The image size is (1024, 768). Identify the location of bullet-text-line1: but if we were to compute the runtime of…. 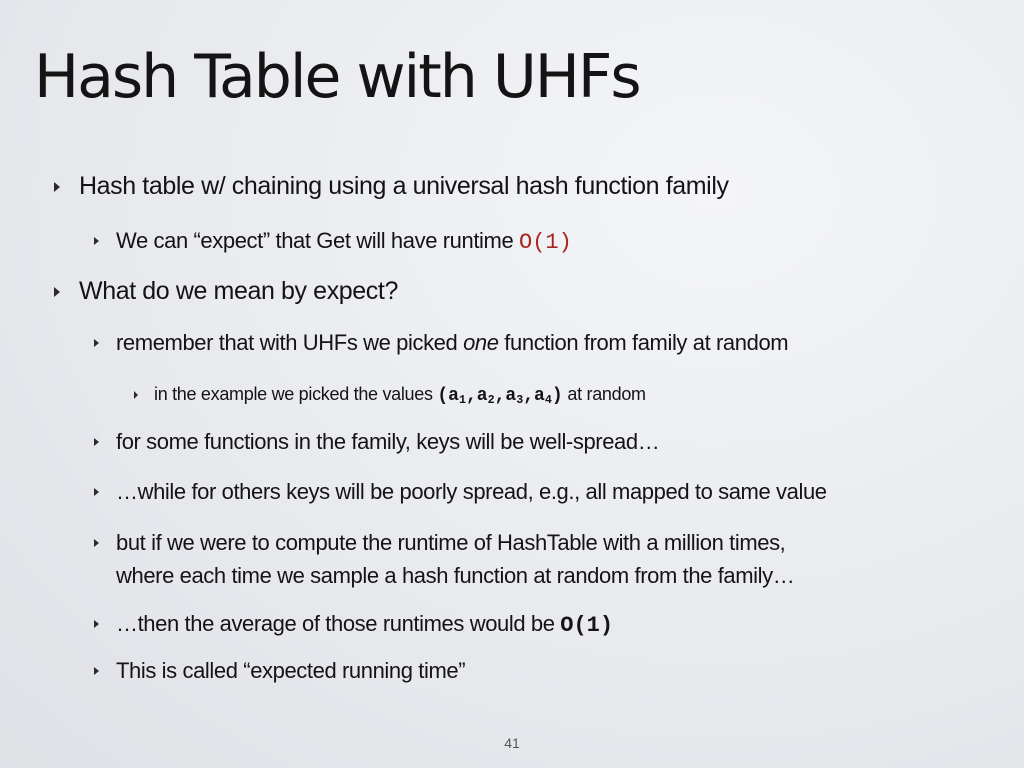
(451, 542).